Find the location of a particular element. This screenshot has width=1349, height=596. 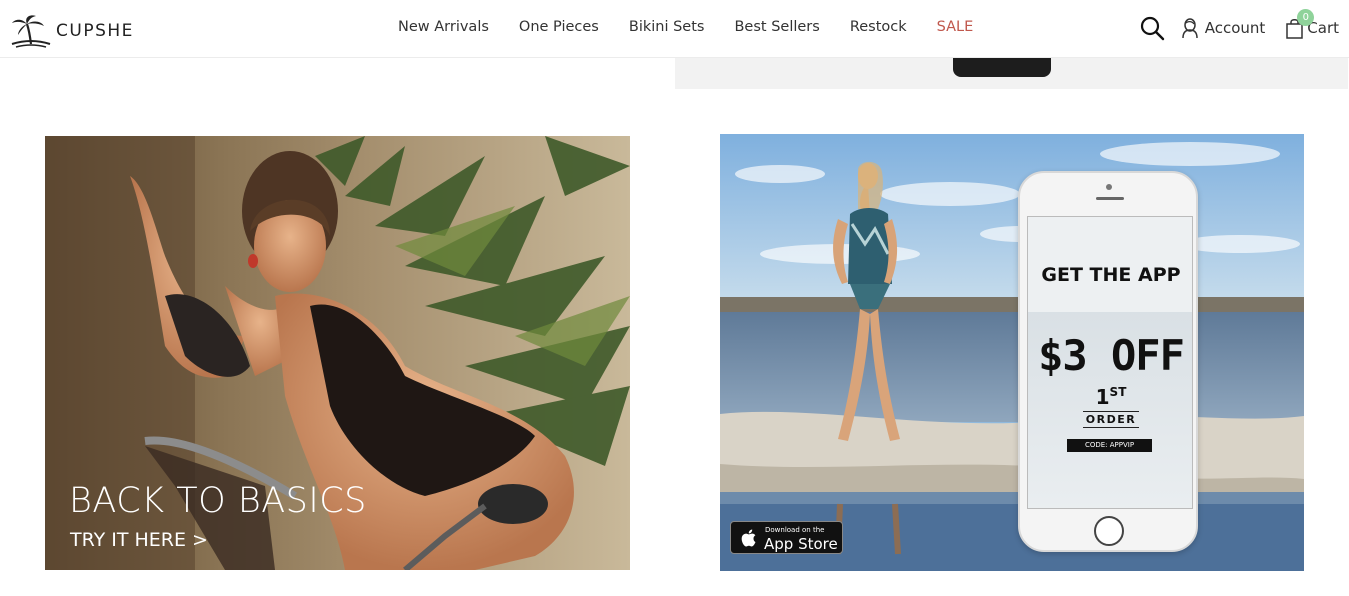

product-image-partial is located at coordinates (1002, 67).